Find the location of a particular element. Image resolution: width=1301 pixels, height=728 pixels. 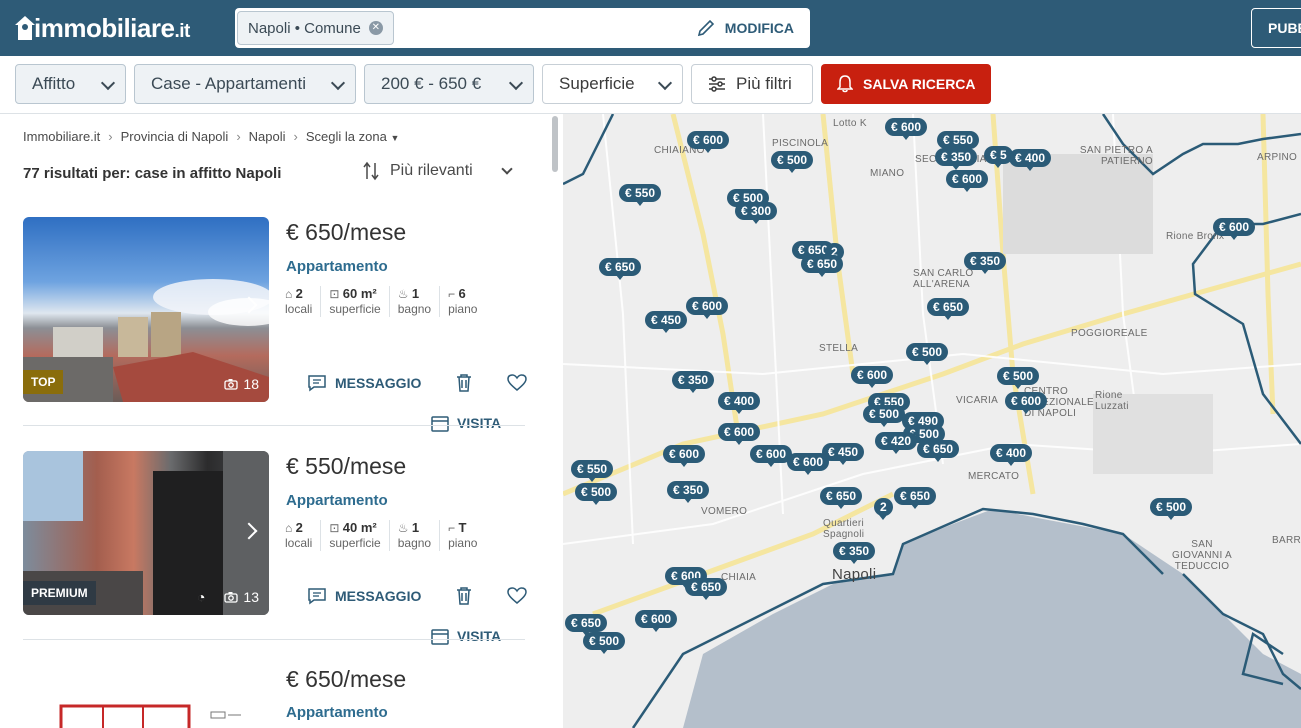

camera-icon is located at coordinates (231, 384).